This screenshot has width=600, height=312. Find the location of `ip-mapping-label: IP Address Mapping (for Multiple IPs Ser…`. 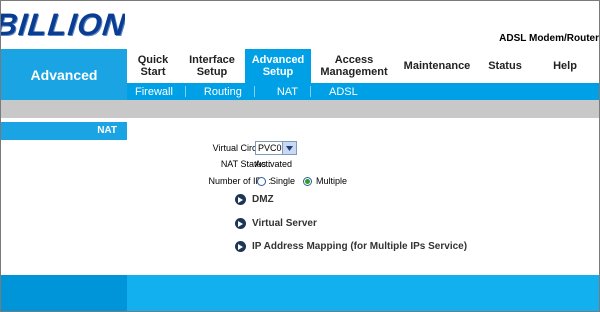

ip-mapping-label: IP Address Mapping (for Multiple IPs Ser… is located at coordinates (360, 246).